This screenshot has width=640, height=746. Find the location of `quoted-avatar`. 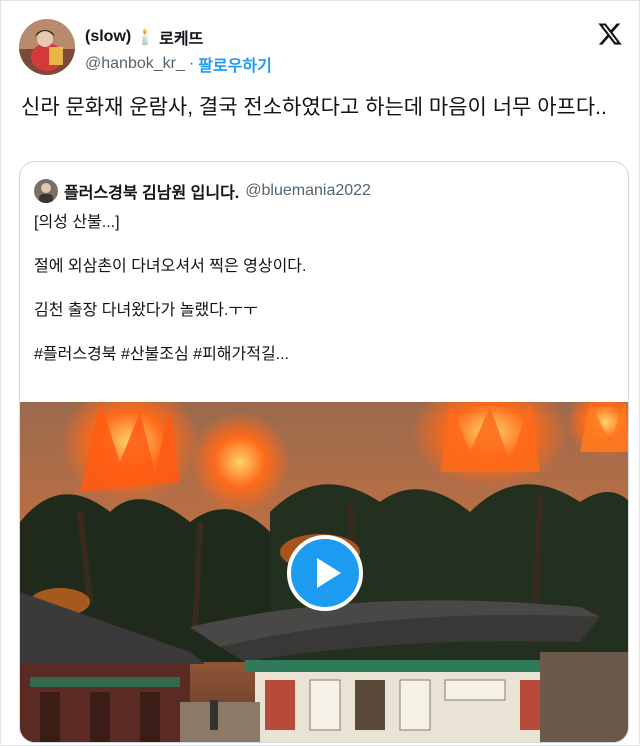

quoted-avatar is located at coordinates (46, 191).